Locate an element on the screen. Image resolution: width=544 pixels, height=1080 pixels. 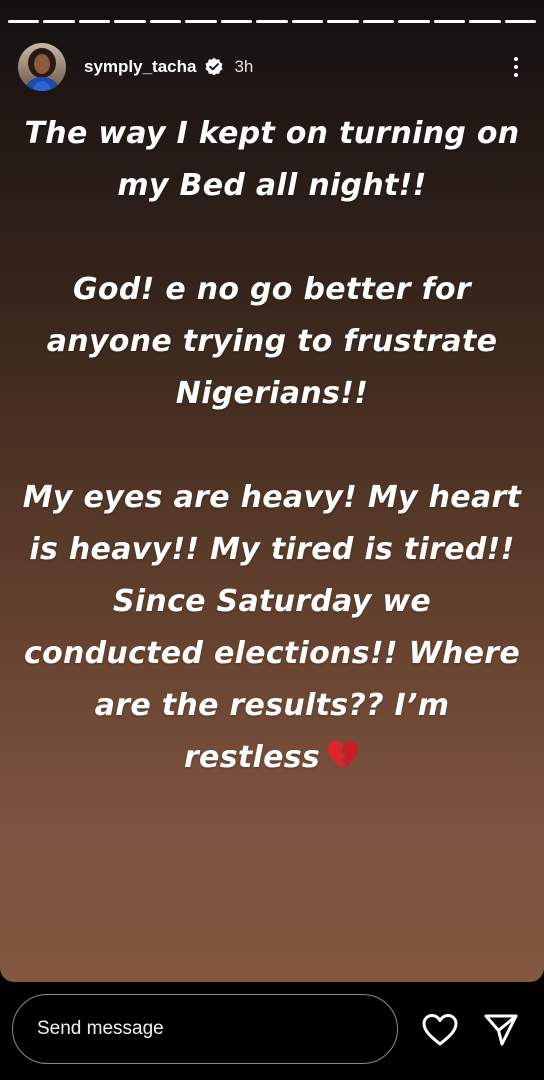
broken-heart-icon is located at coordinates (343, 752).